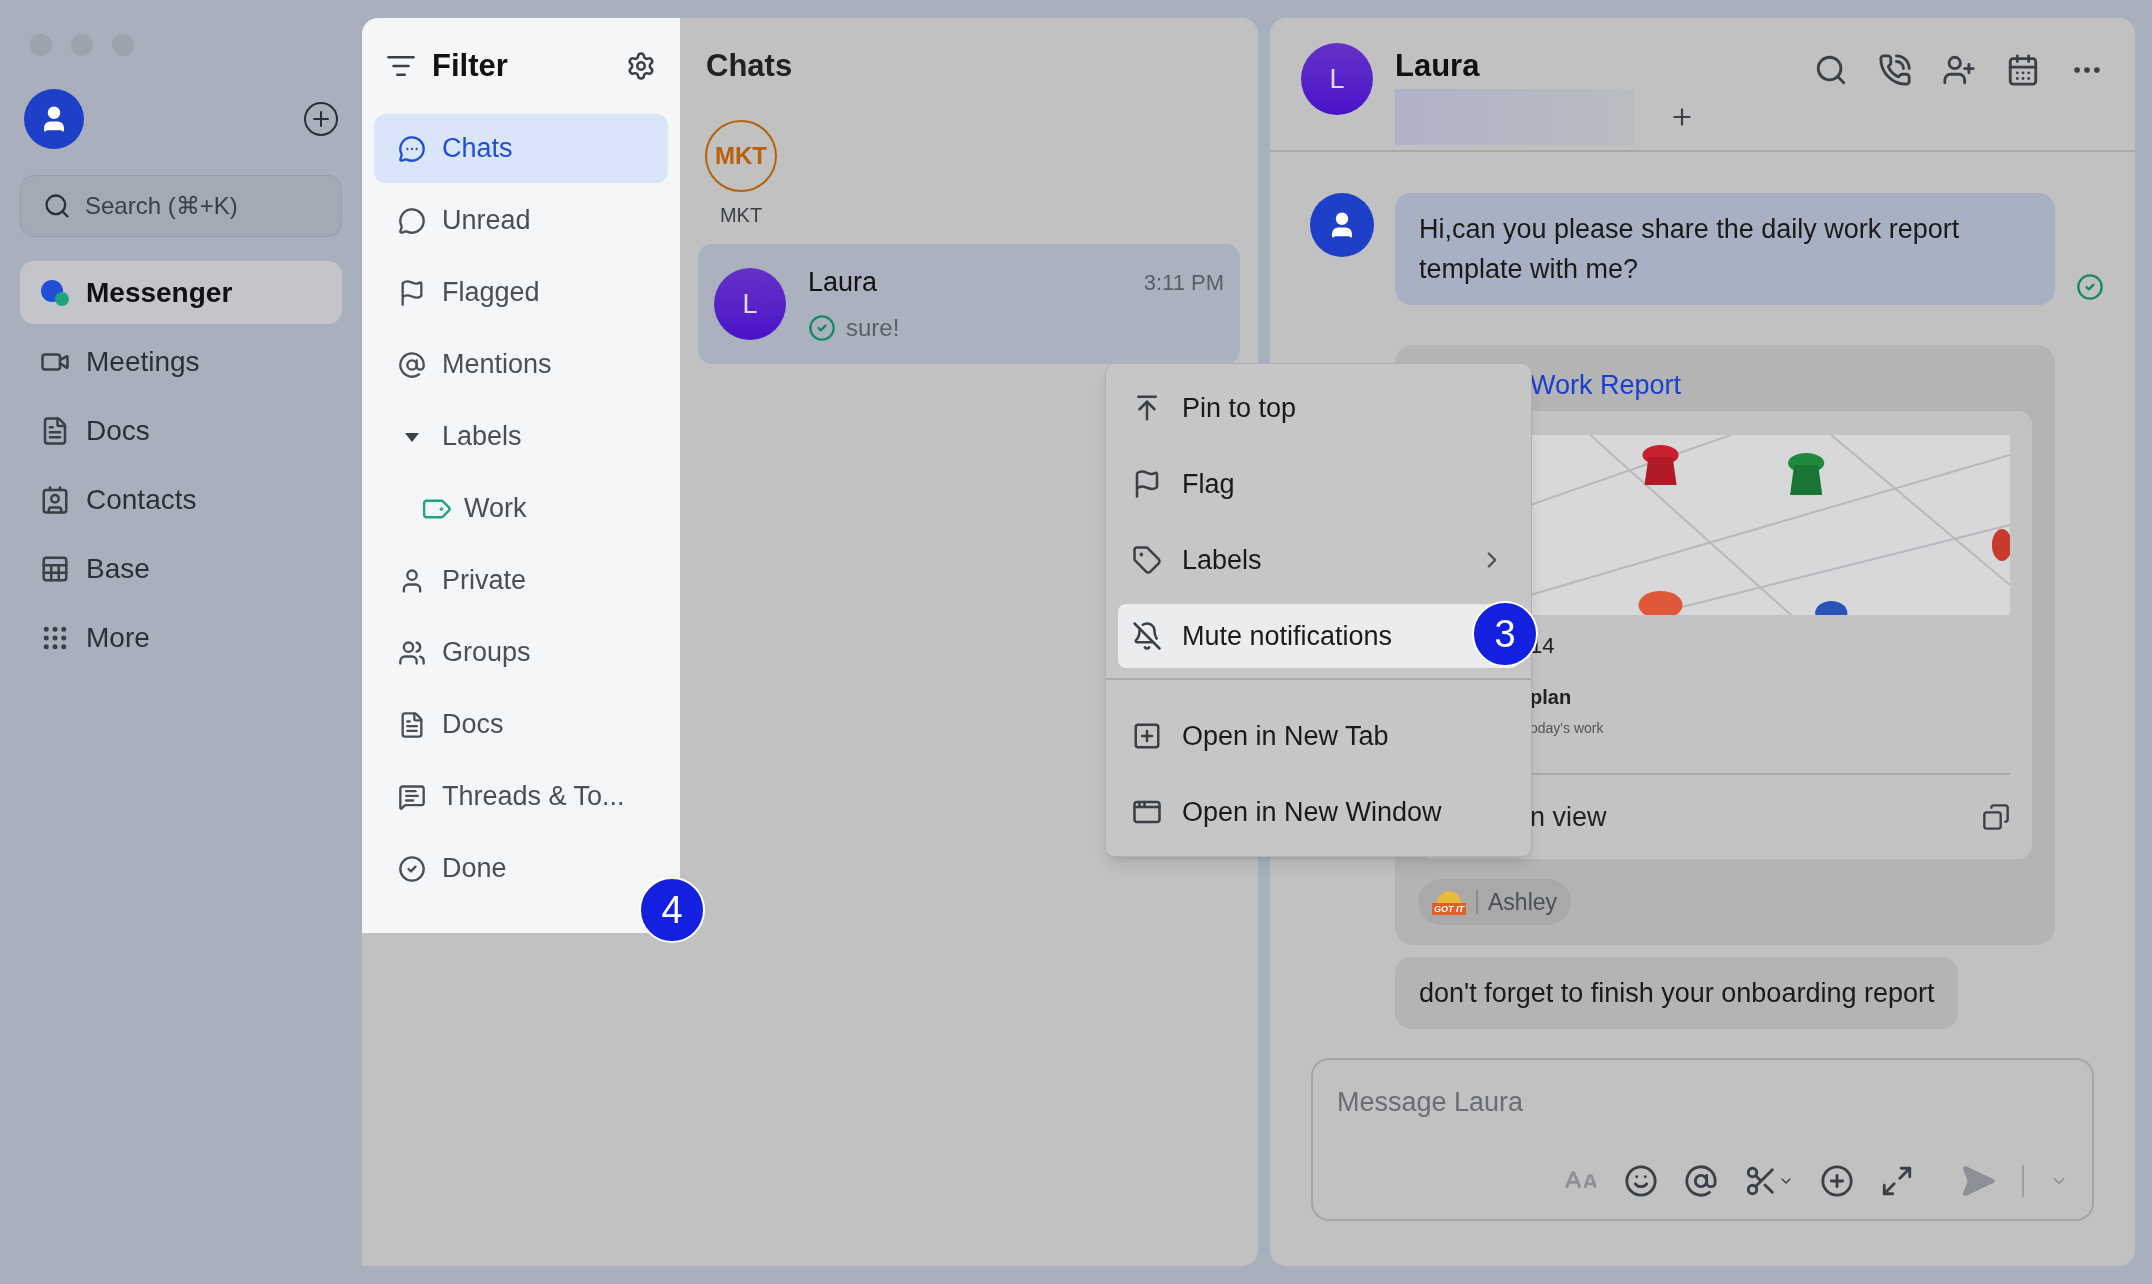 The height and width of the screenshot is (1284, 2152). Describe the element at coordinates (1147, 560) in the screenshot. I see `tag-icon` at that location.